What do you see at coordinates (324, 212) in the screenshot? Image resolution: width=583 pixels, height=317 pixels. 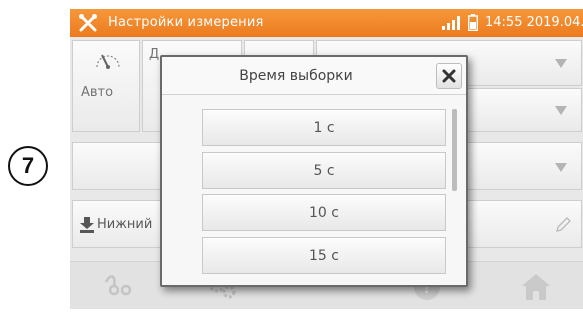 I see `option-10s: 10 с` at bounding box center [324, 212].